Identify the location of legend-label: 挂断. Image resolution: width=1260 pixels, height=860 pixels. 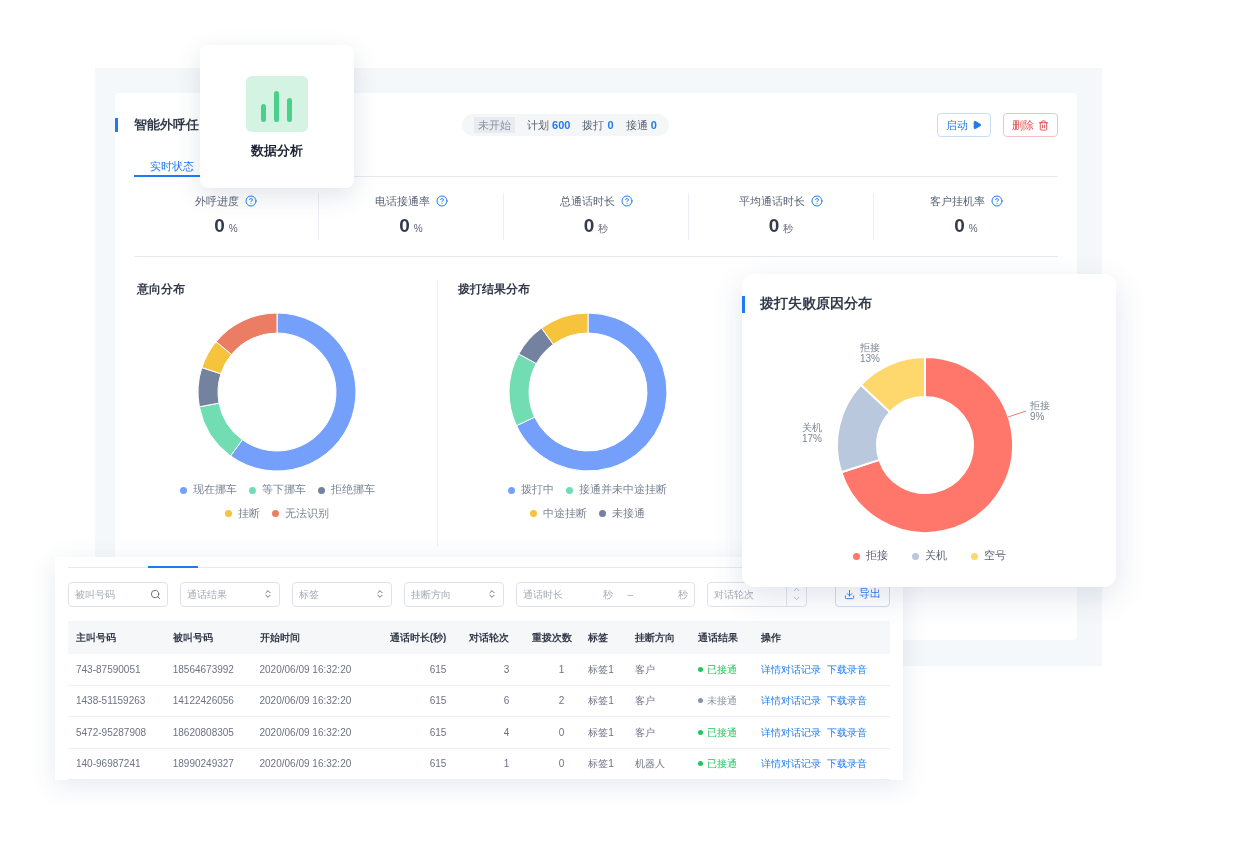
(249, 513).